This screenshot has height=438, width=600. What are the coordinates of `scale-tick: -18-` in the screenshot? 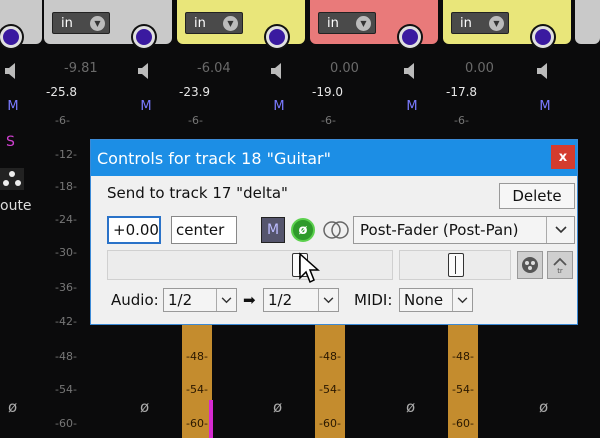 It's located at (66, 186).